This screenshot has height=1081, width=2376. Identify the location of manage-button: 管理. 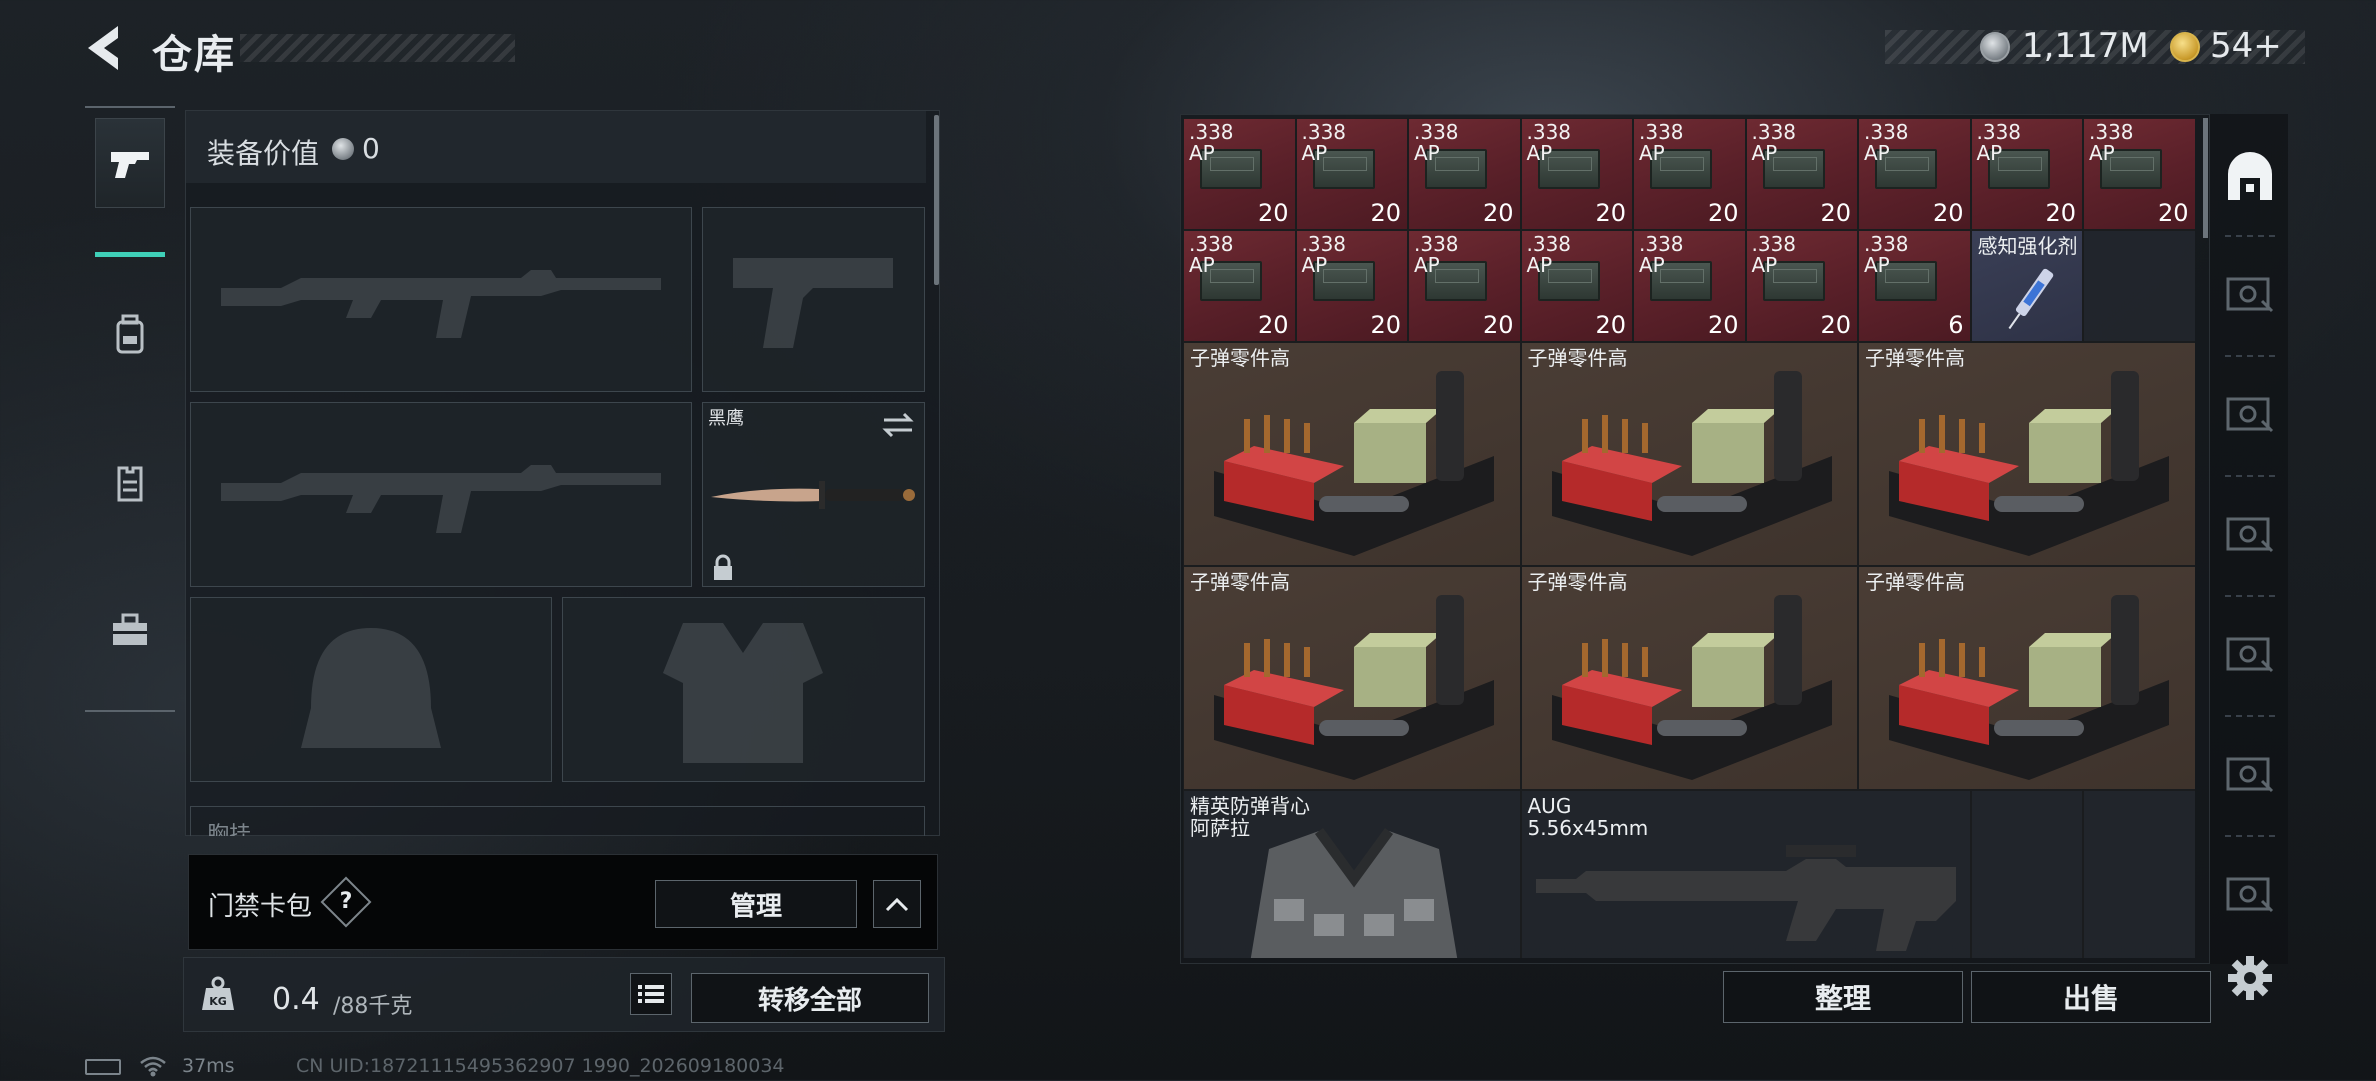
(756, 904).